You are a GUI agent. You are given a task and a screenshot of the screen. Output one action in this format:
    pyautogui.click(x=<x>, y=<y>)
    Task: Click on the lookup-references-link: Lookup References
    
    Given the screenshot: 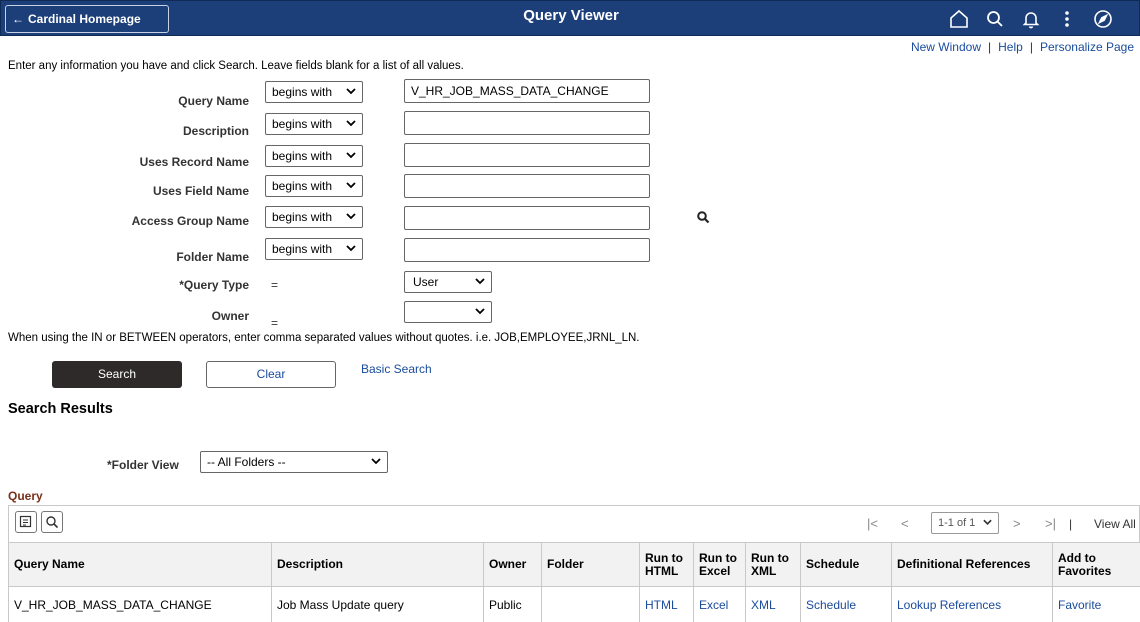 What is the action you would take?
    pyautogui.click(x=972, y=604)
    